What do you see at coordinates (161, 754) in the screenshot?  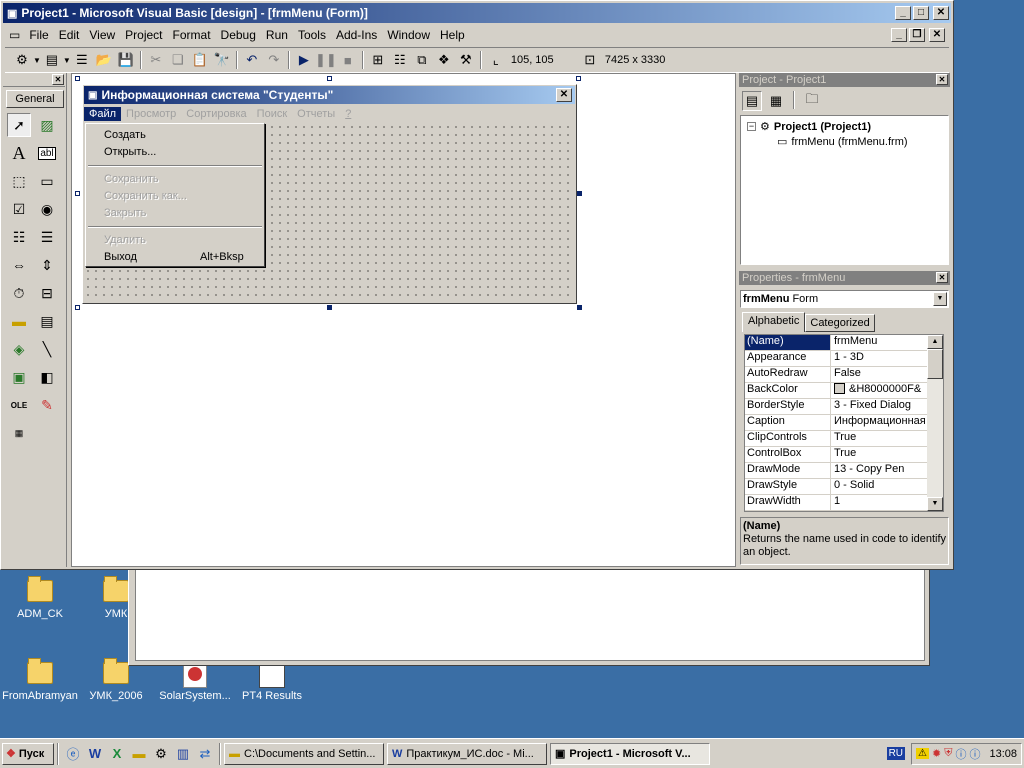 I see `ql-app-icon: ⚙` at bounding box center [161, 754].